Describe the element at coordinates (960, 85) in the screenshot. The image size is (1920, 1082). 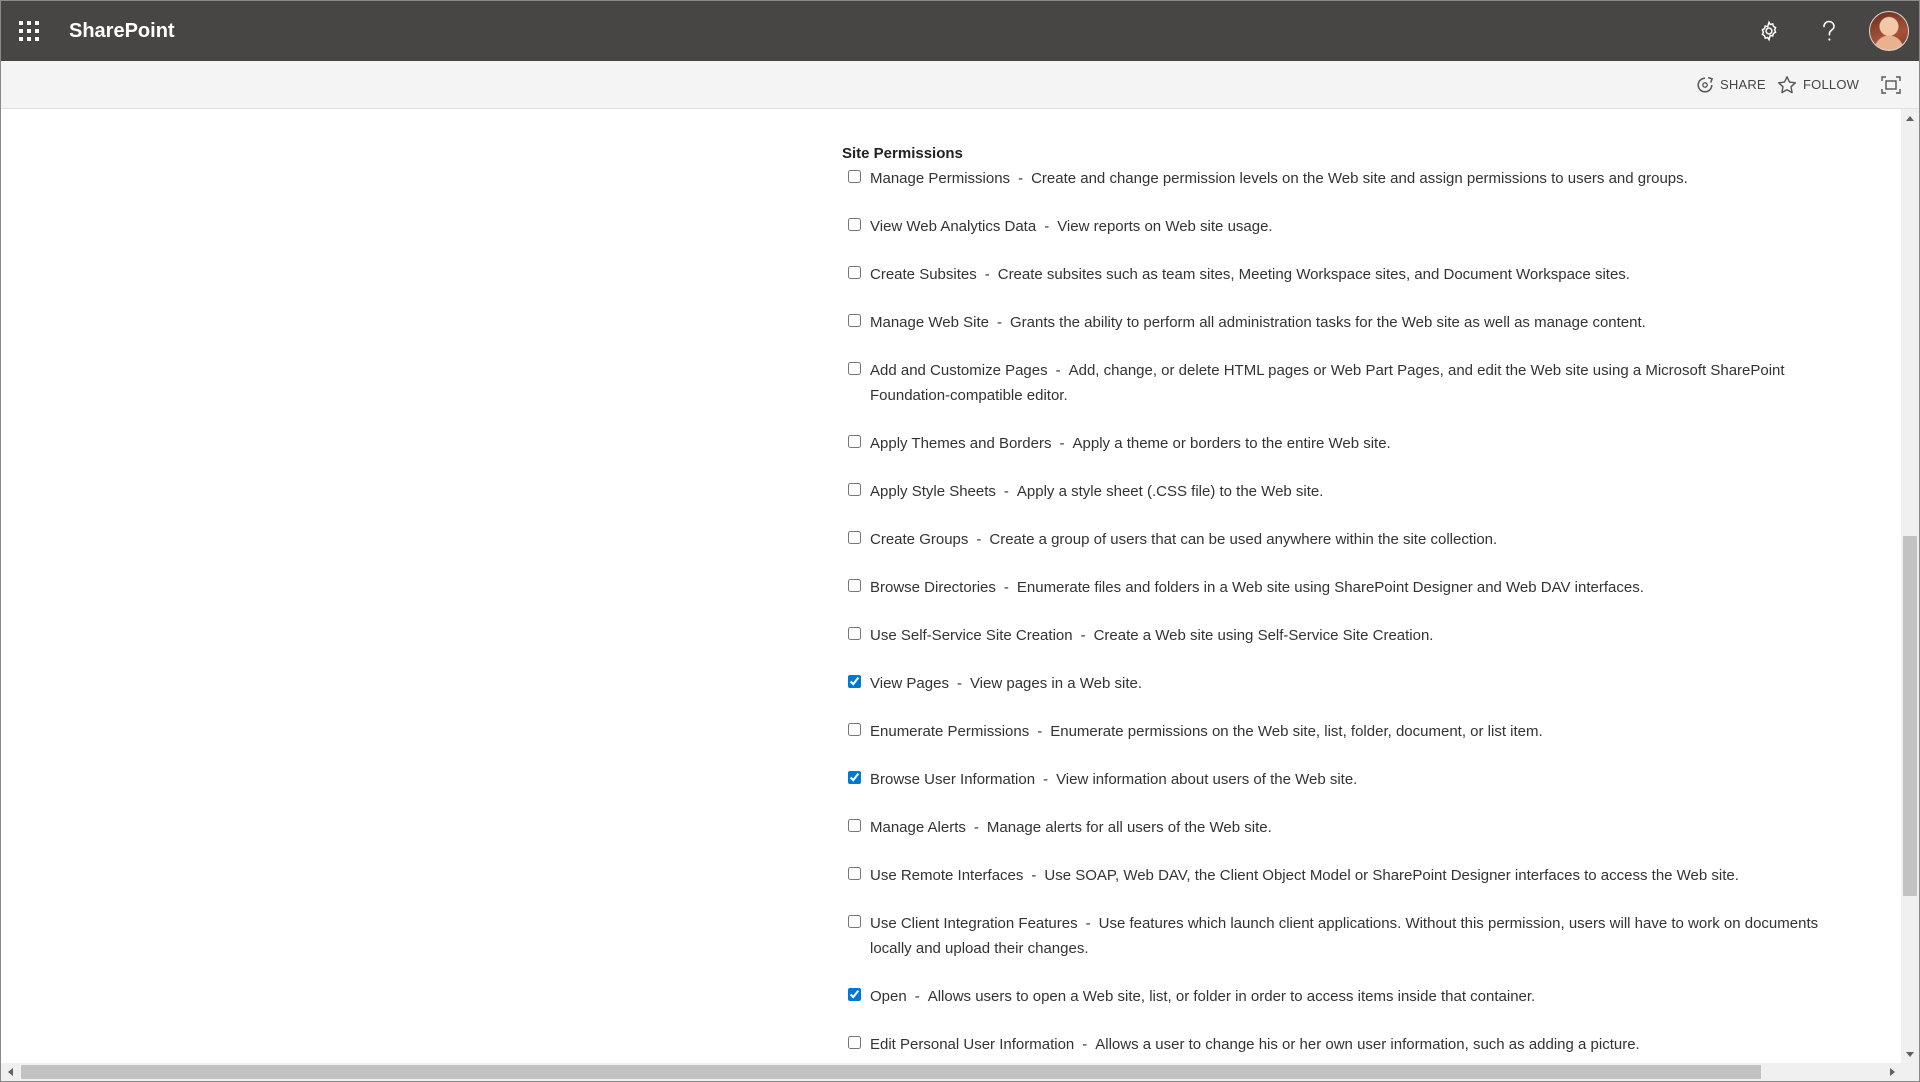
I see `command-bar: SHARE FOLLOW` at that location.